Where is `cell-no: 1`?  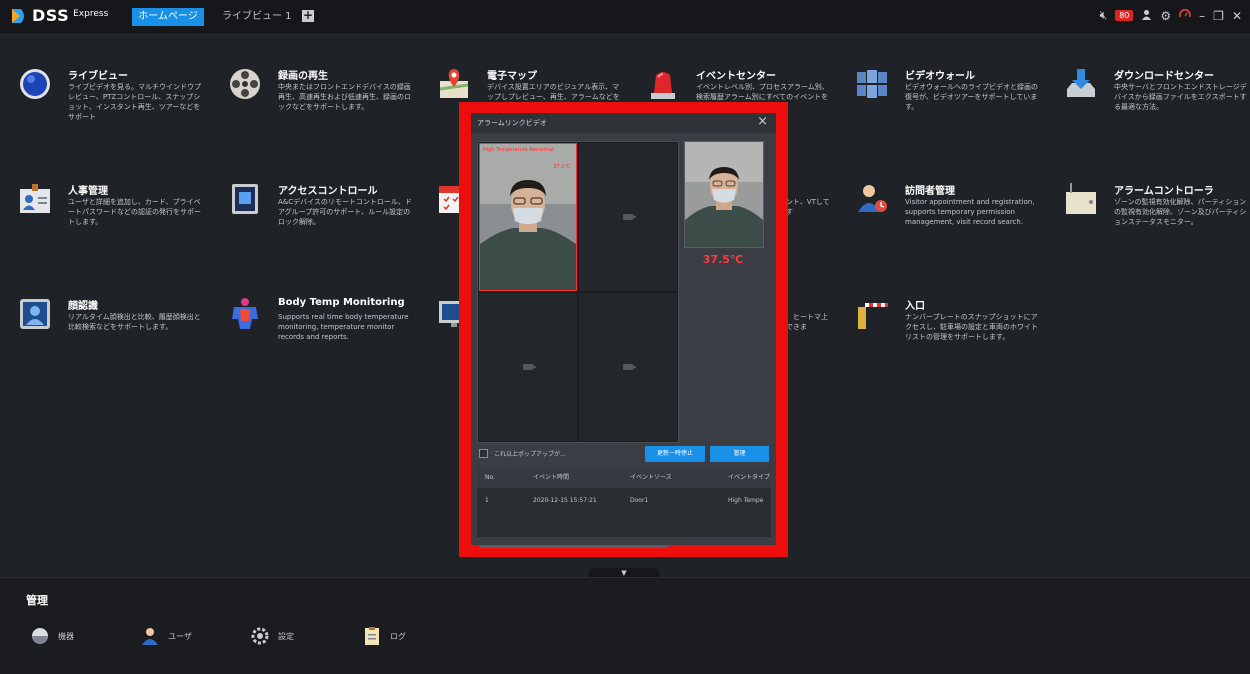 cell-no: 1 is located at coordinates (487, 500).